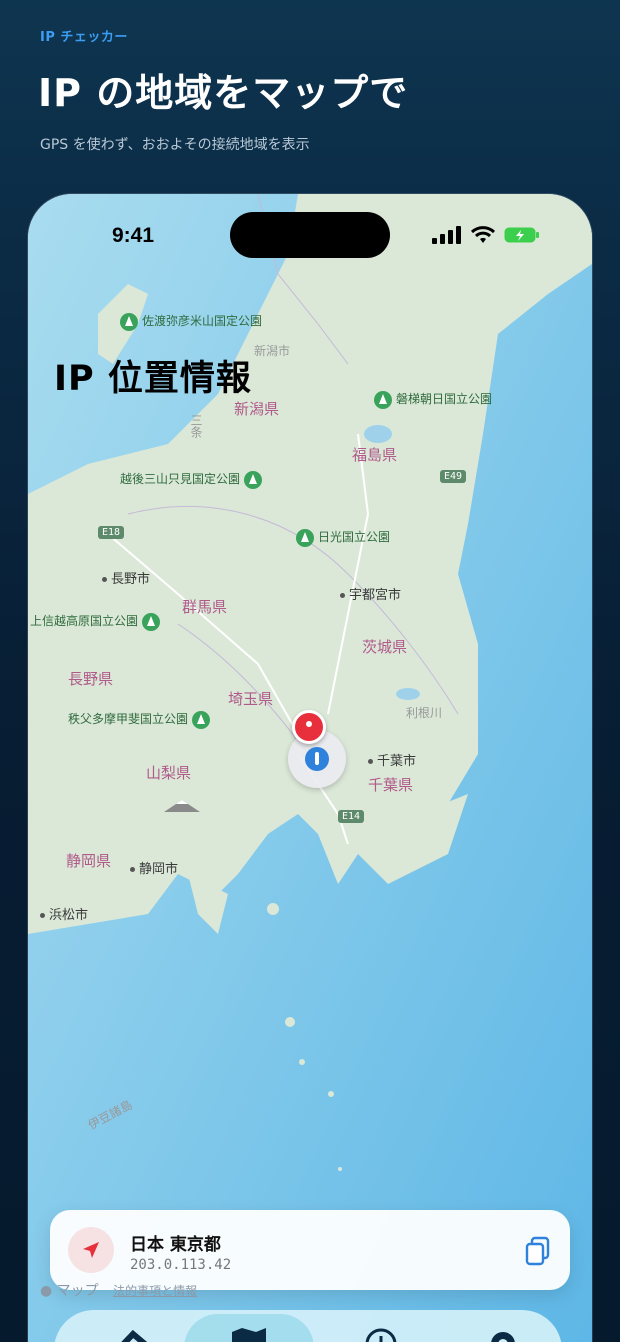  What do you see at coordinates (453, 476) in the screenshot?
I see `road-shield: E49` at bounding box center [453, 476].